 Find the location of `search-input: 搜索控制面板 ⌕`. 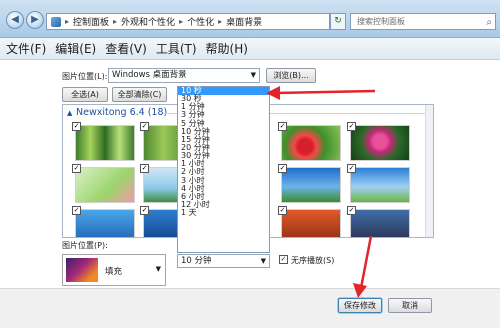

search-input: 搜索控制面板 ⌕ is located at coordinates (423, 21).